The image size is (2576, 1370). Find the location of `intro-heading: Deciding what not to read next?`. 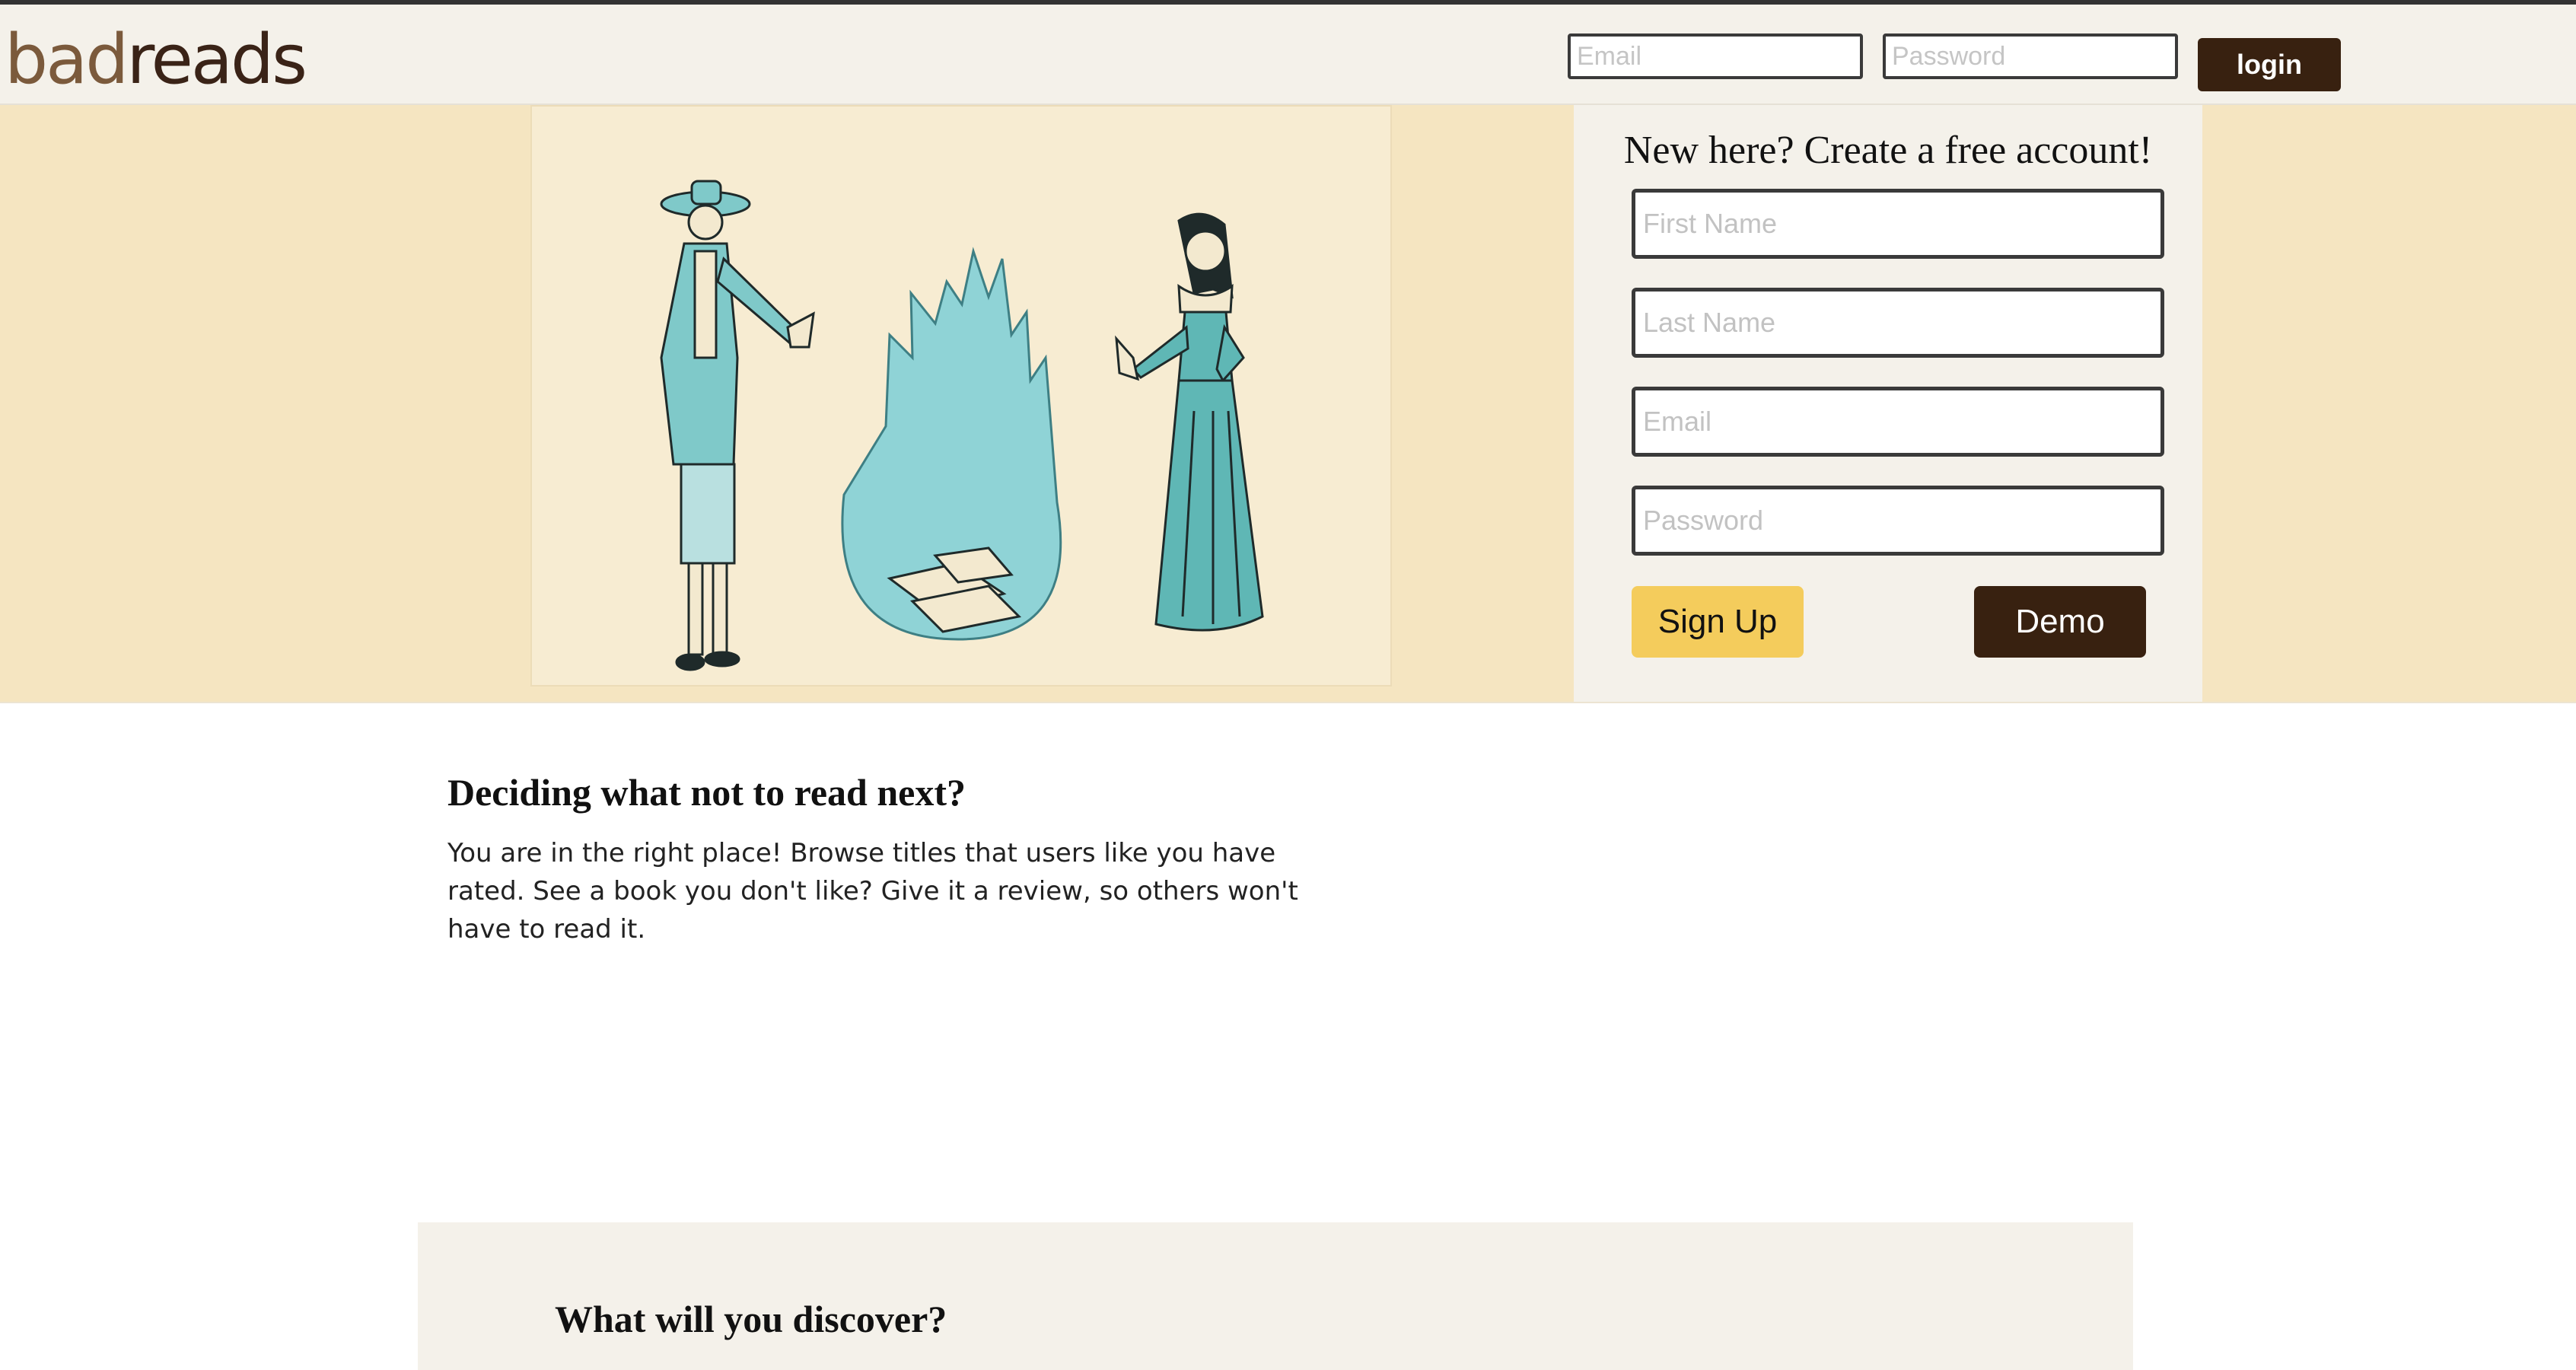

intro-heading: Deciding what not to read next? is located at coordinates (706, 792).